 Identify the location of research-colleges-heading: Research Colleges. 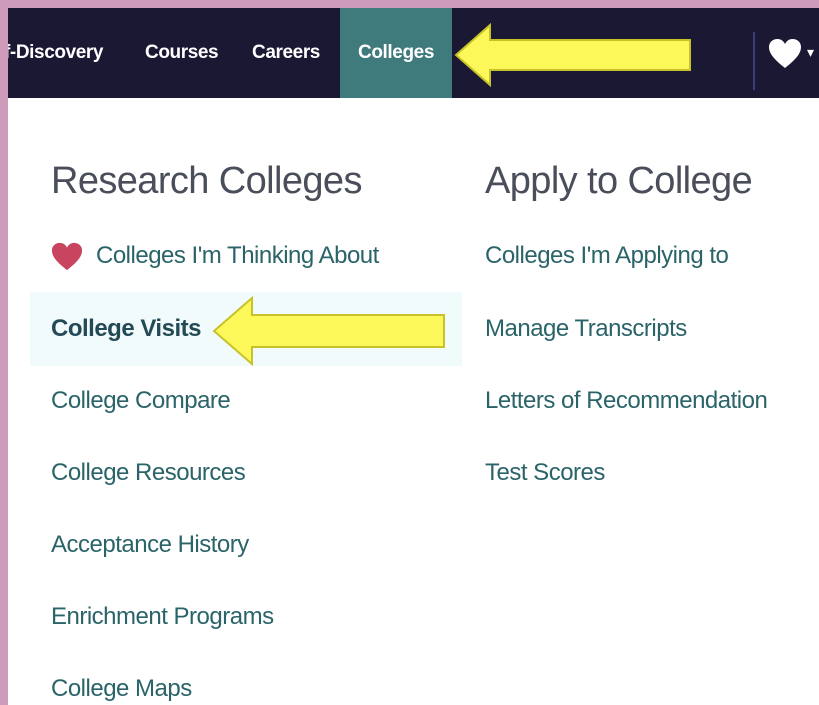
(206, 181).